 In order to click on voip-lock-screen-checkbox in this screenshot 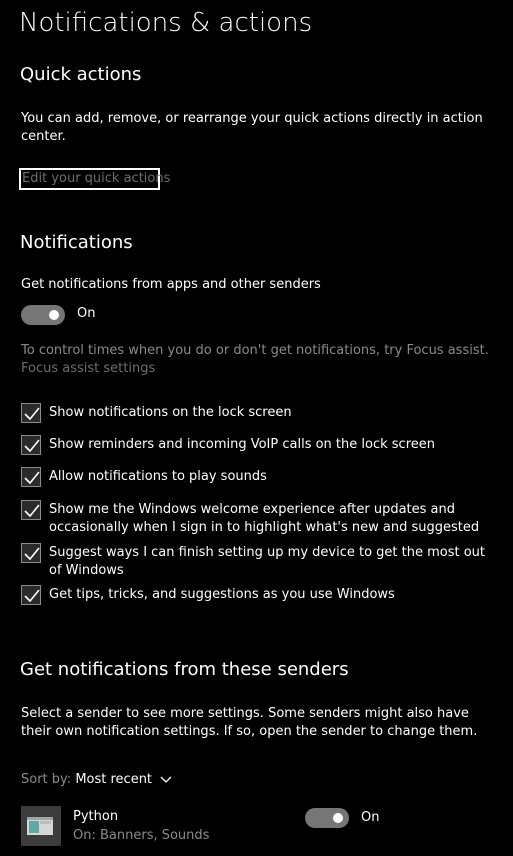, I will do `click(31, 445)`.